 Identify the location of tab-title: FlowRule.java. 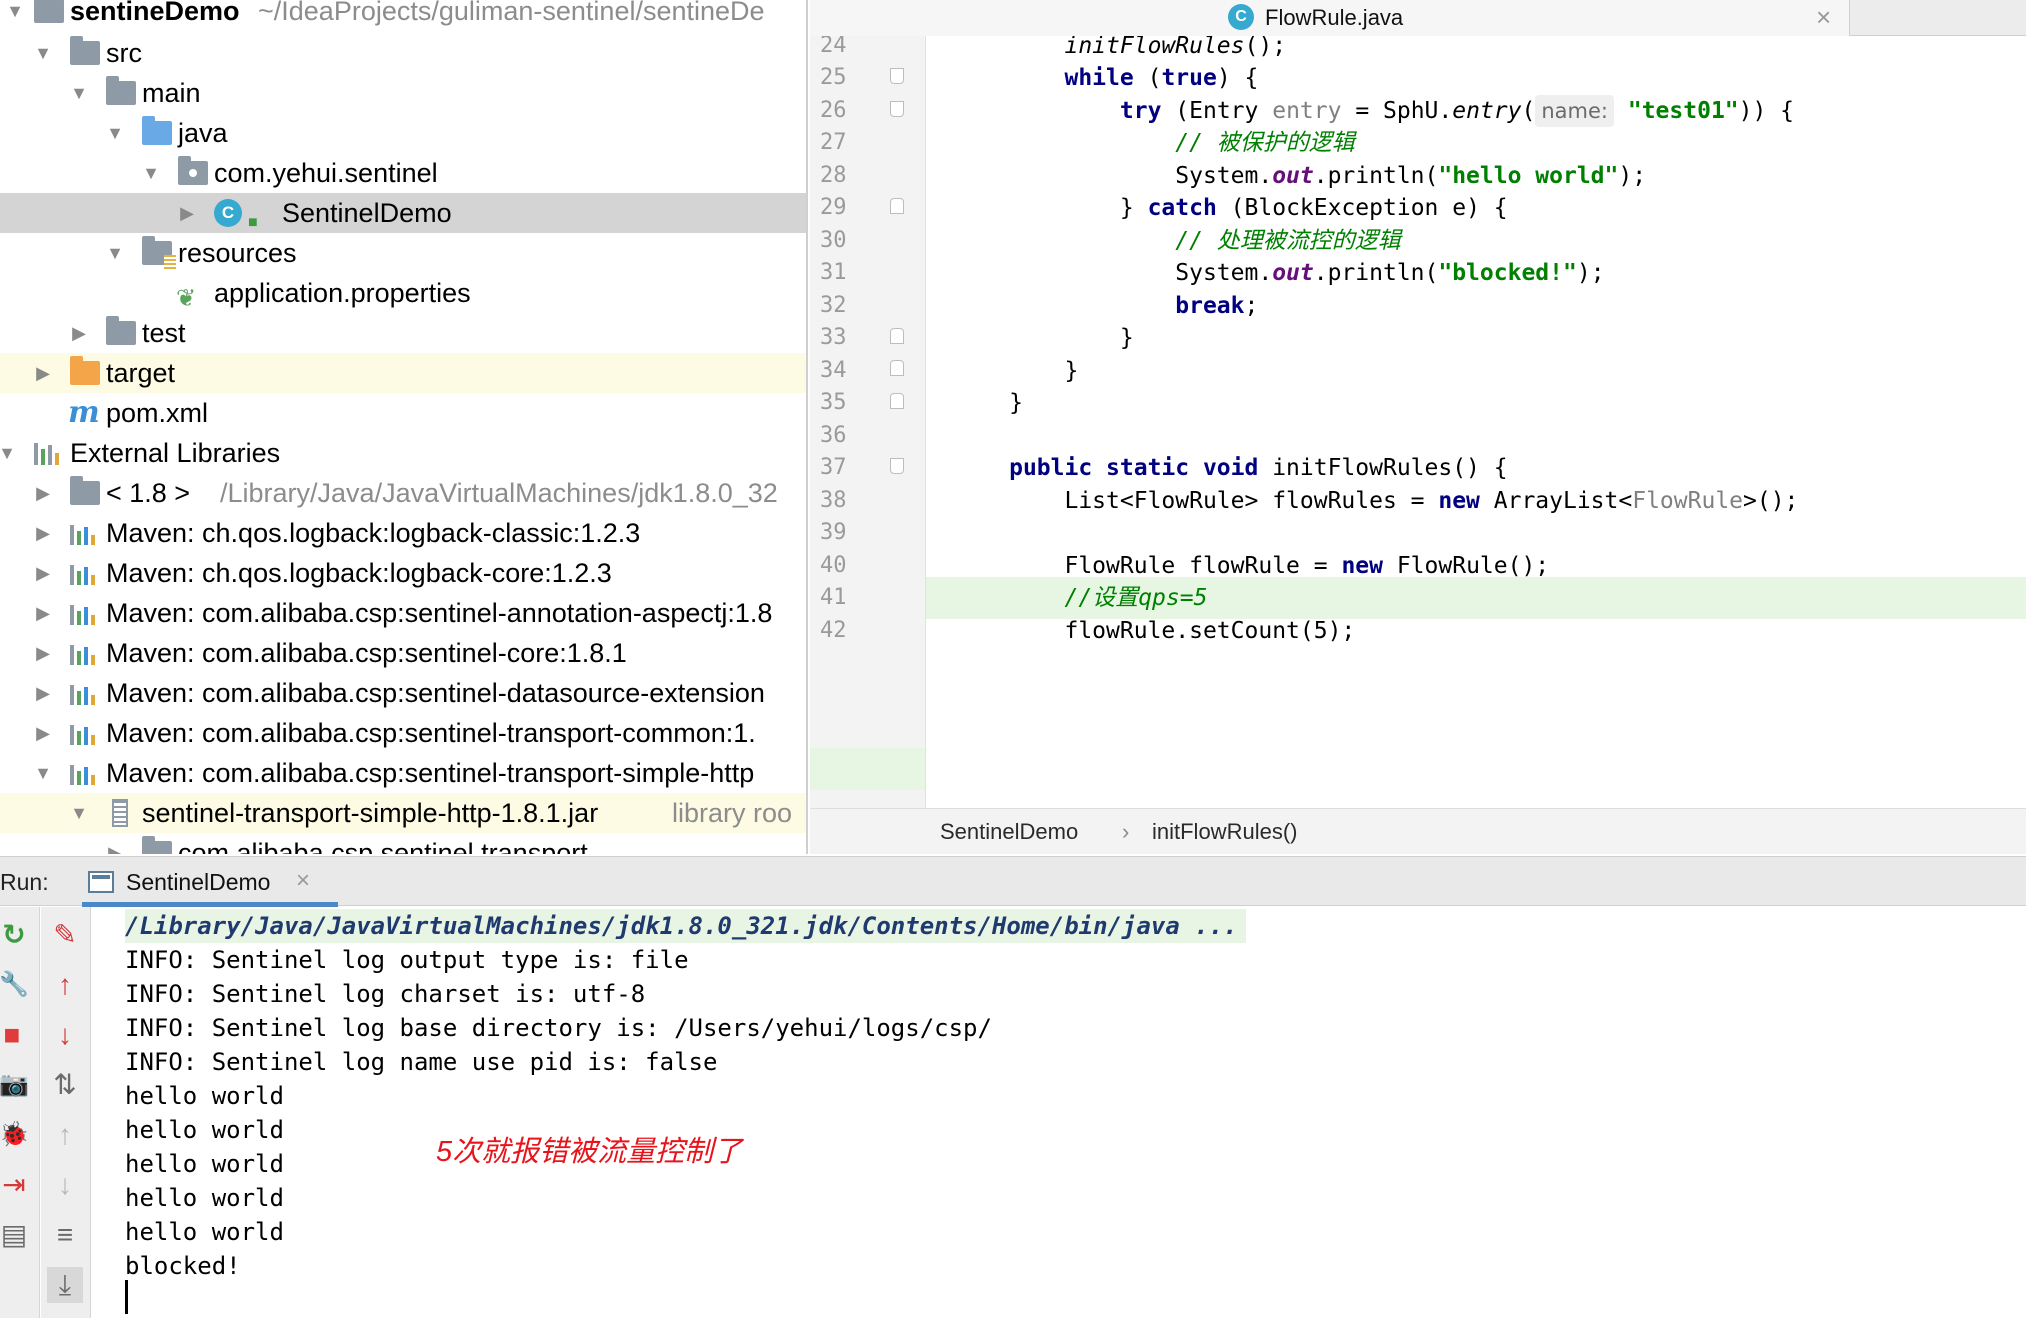
(1334, 17).